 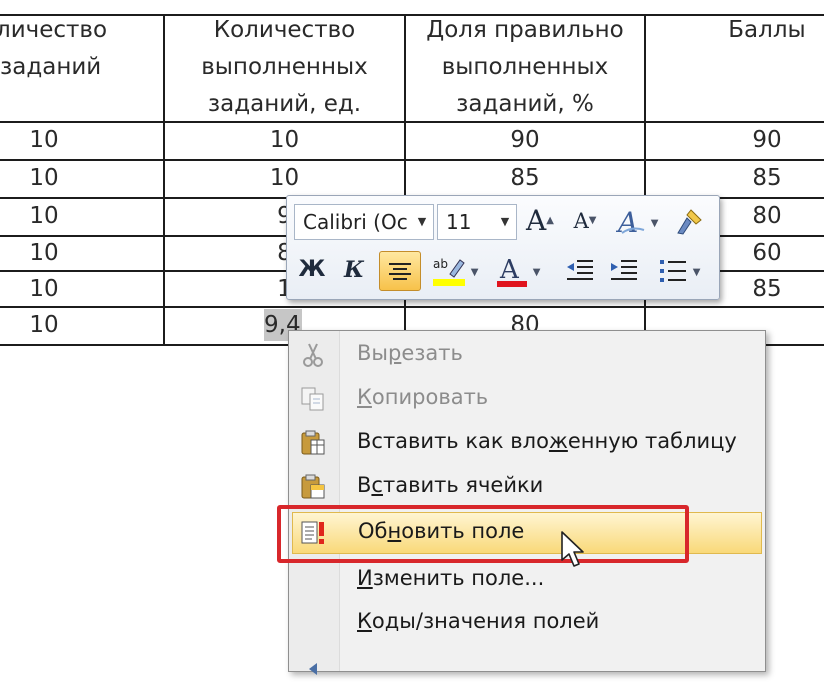 What do you see at coordinates (592, 220) in the screenshot?
I see `shrink-arrow-icon: ▼` at bounding box center [592, 220].